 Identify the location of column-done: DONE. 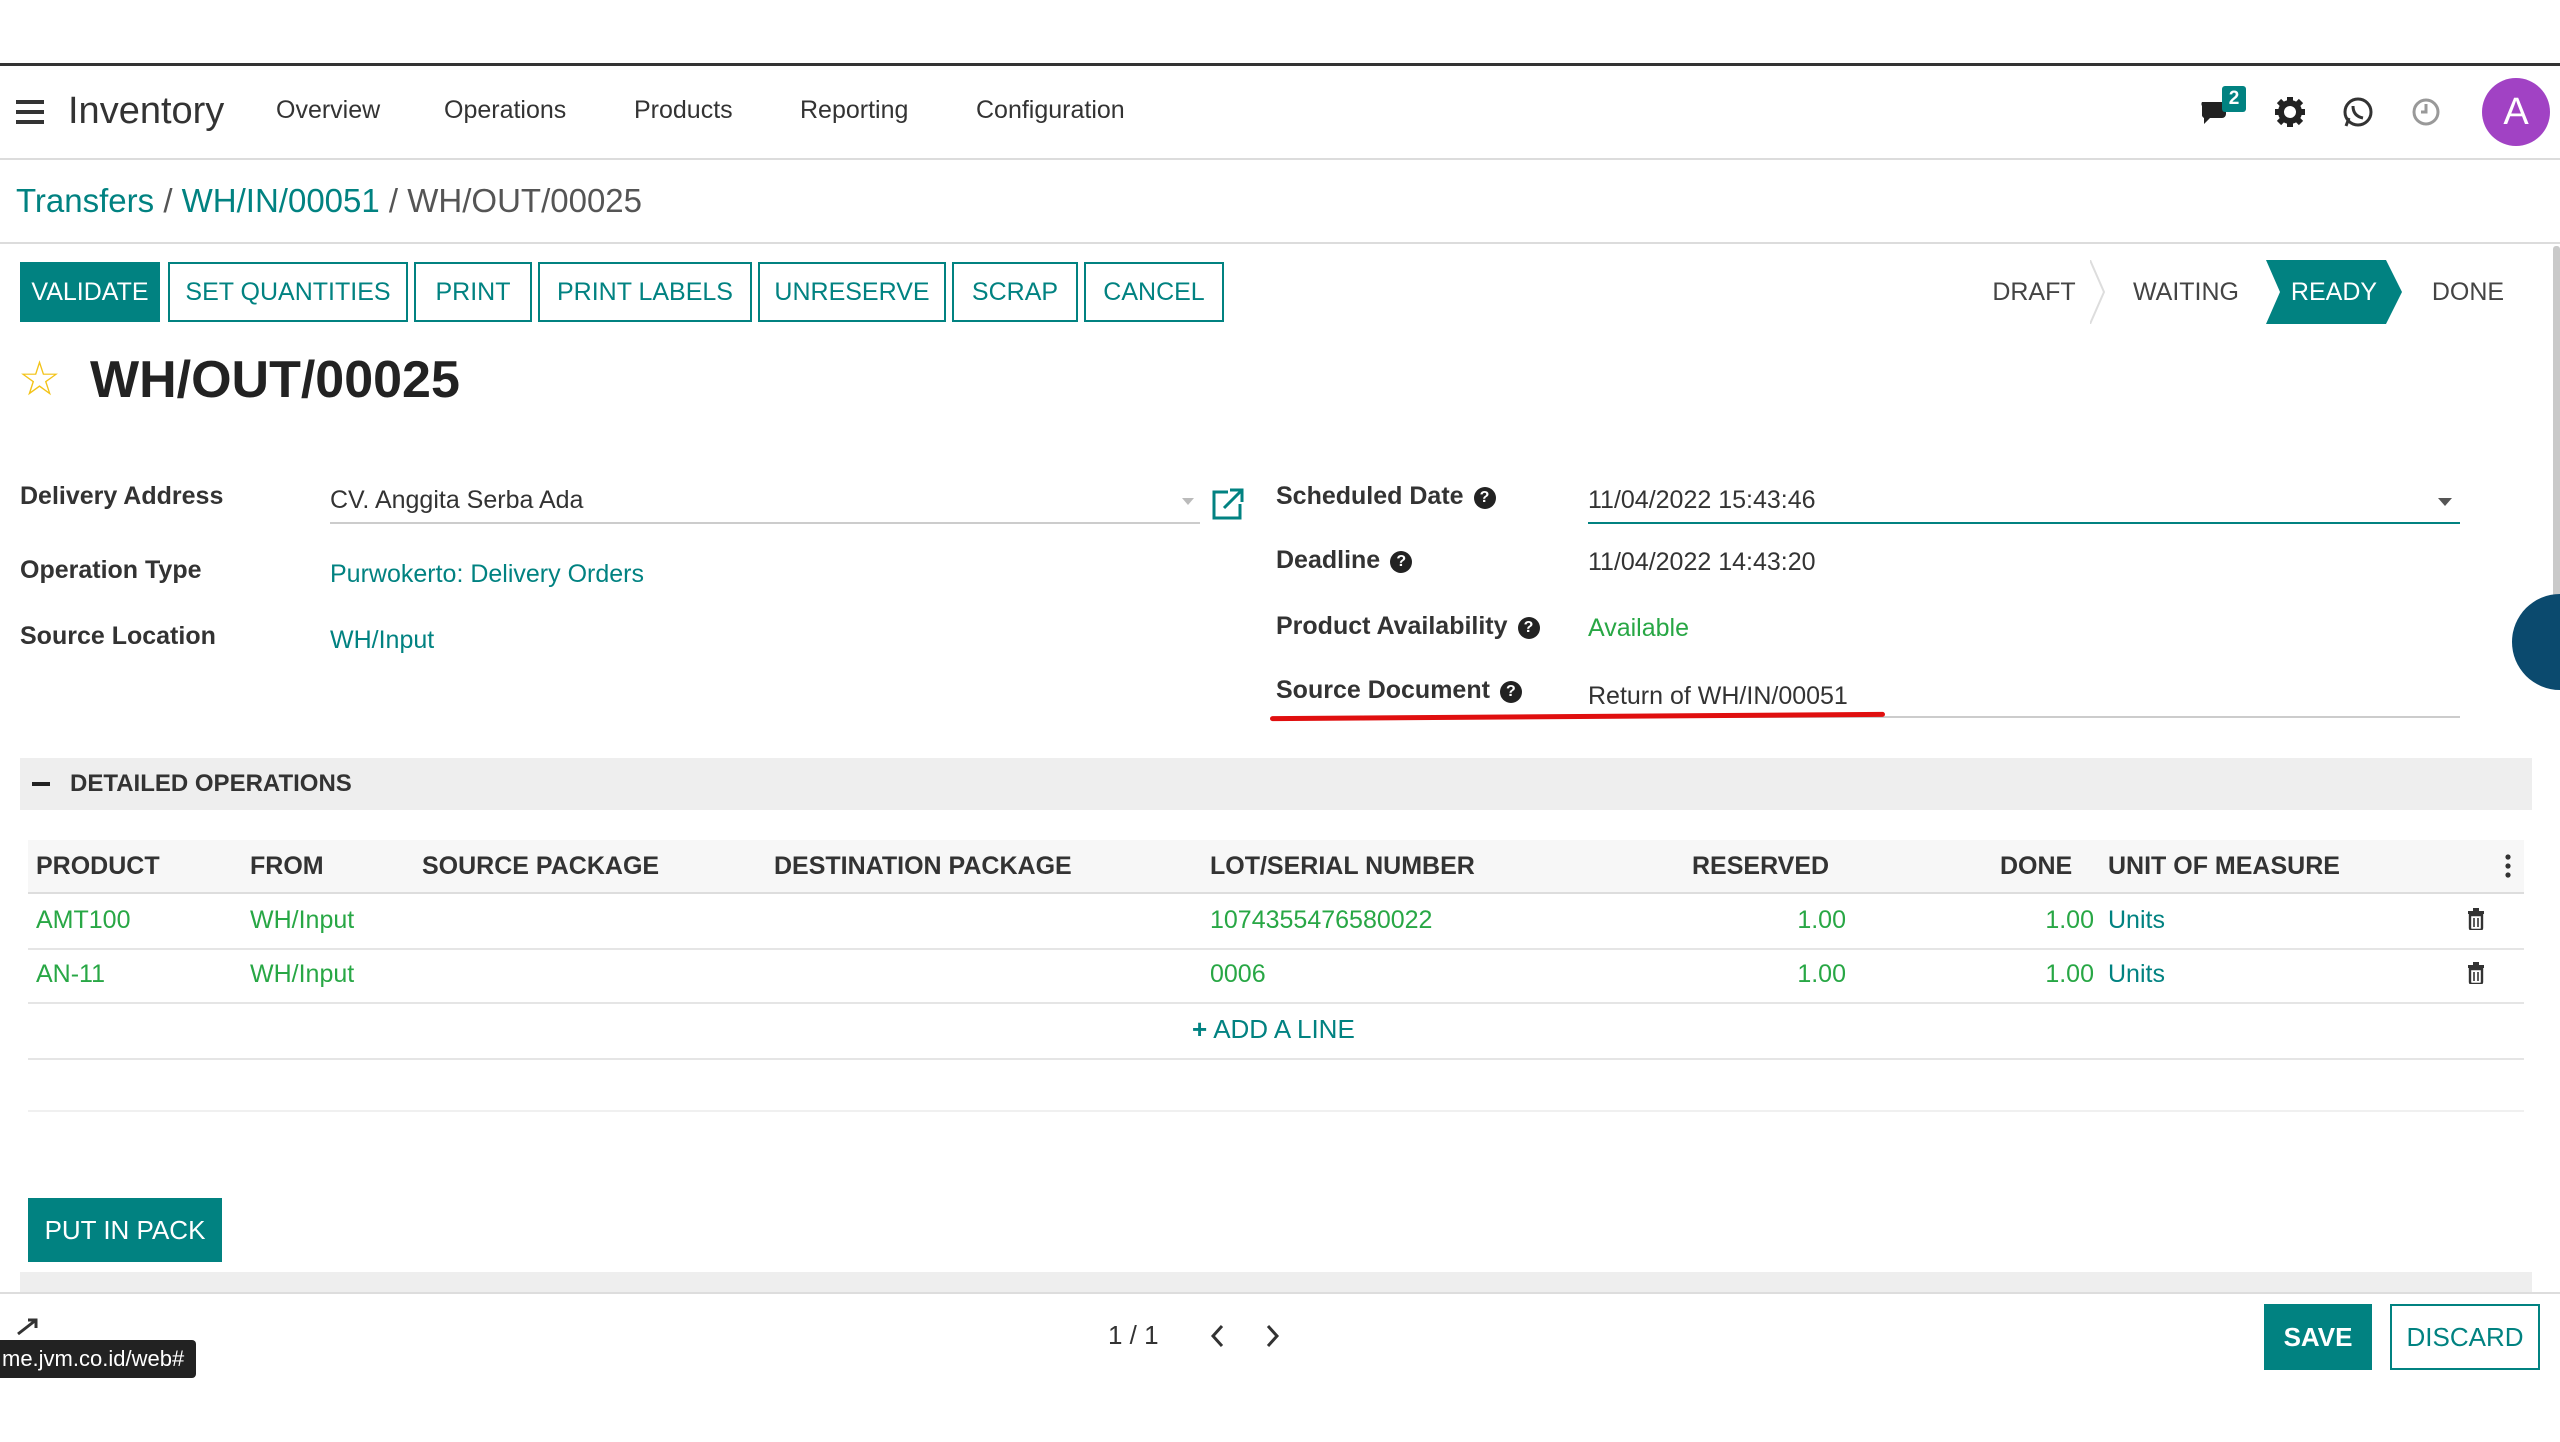
(2036, 866).